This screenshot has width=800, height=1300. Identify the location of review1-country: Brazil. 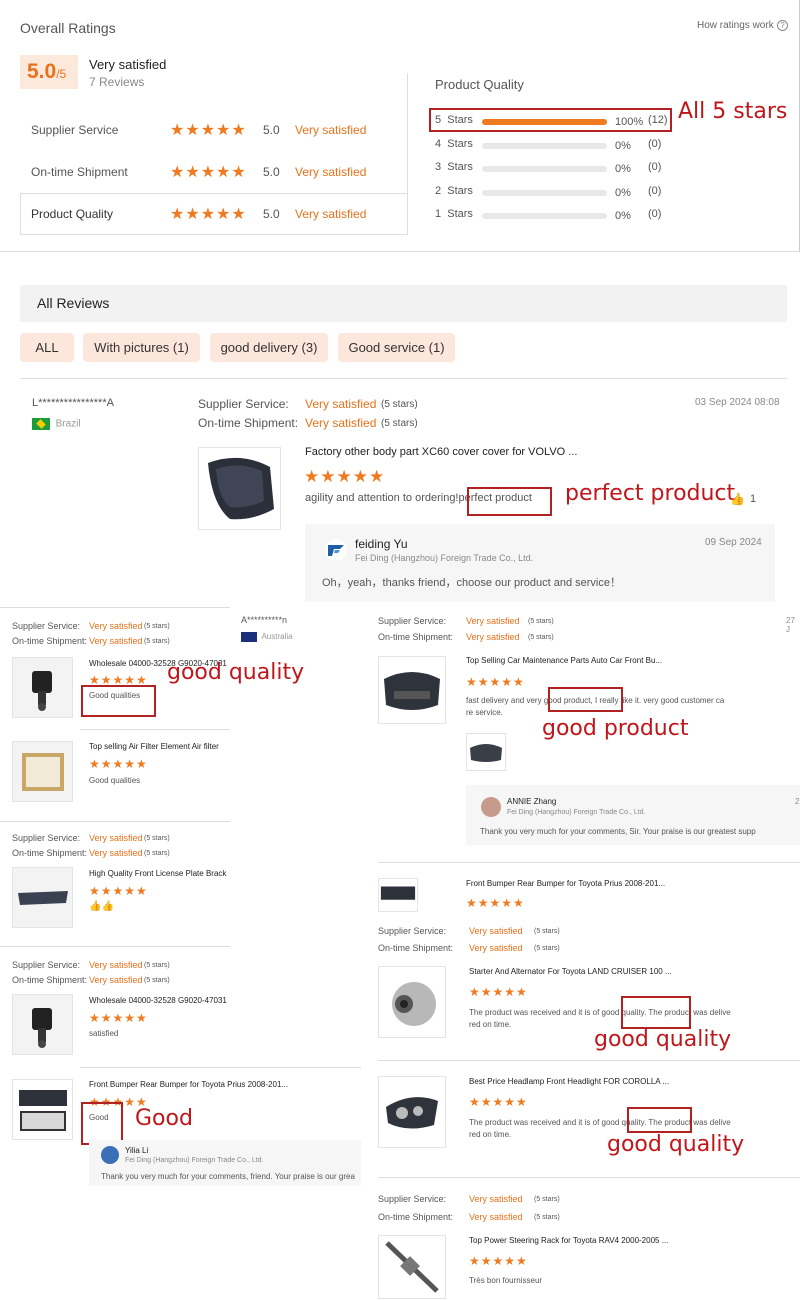
(56, 424).